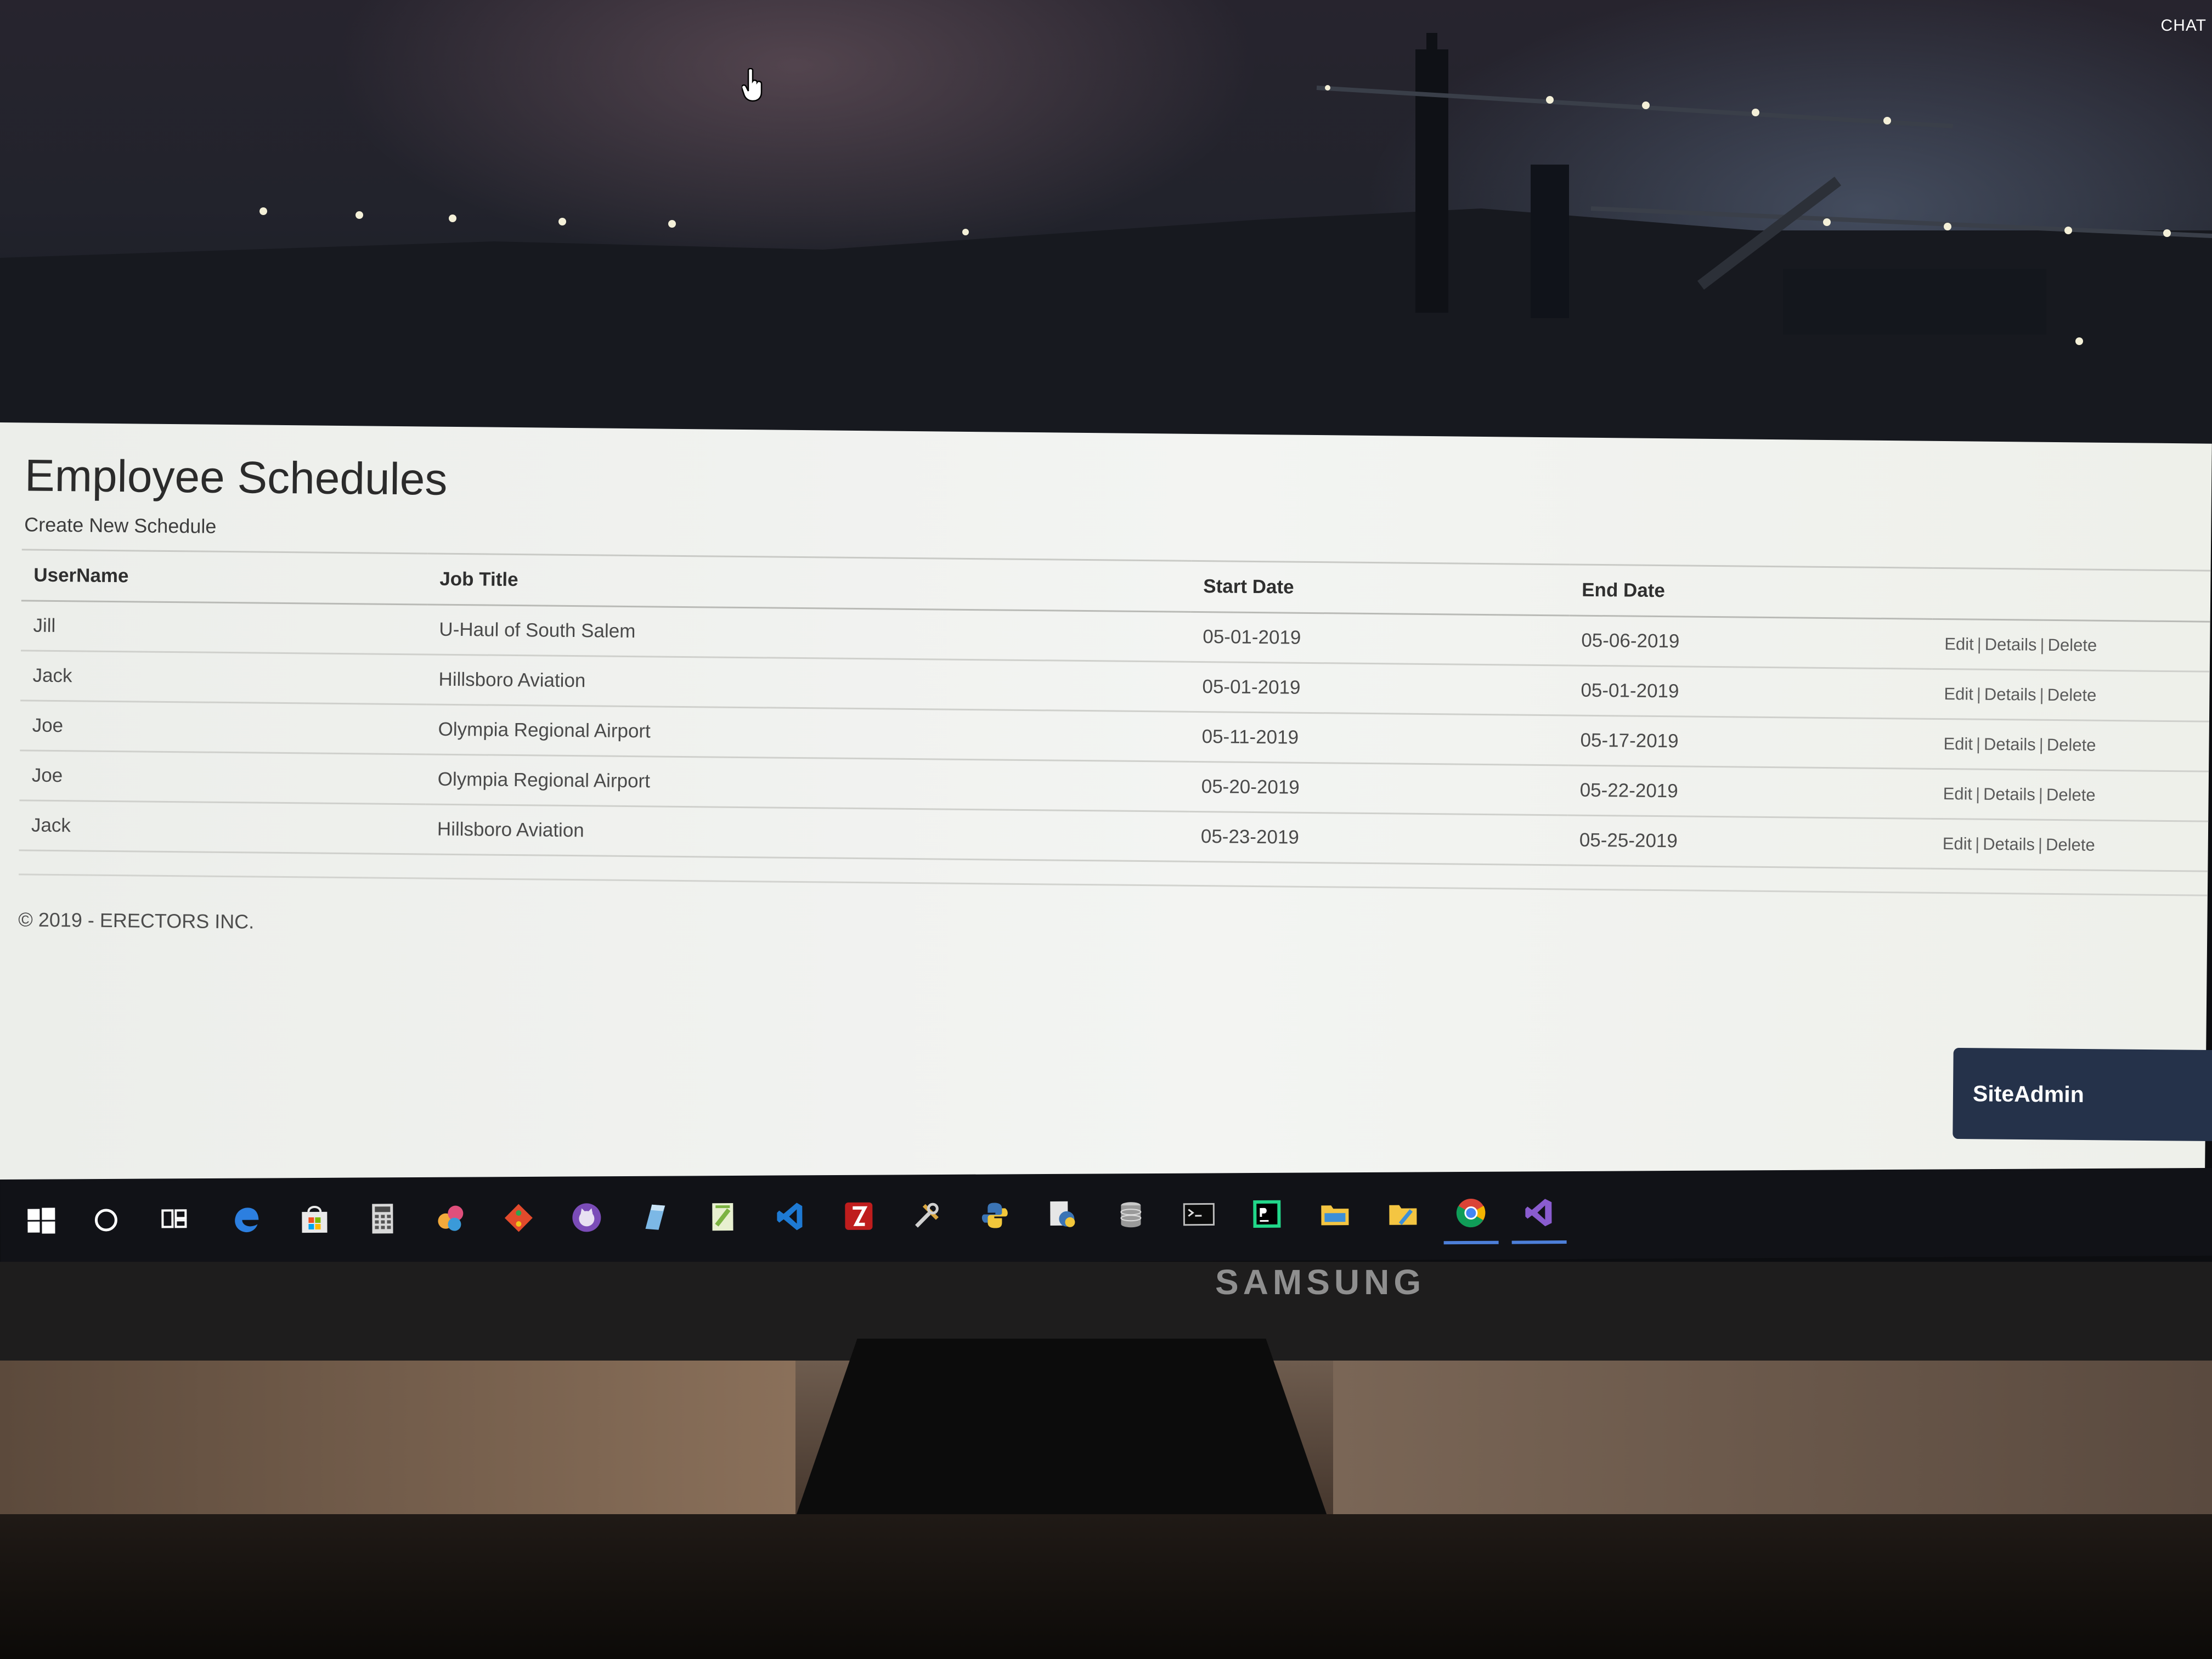  I want to click on calculator-icon, so click(382, 1218).